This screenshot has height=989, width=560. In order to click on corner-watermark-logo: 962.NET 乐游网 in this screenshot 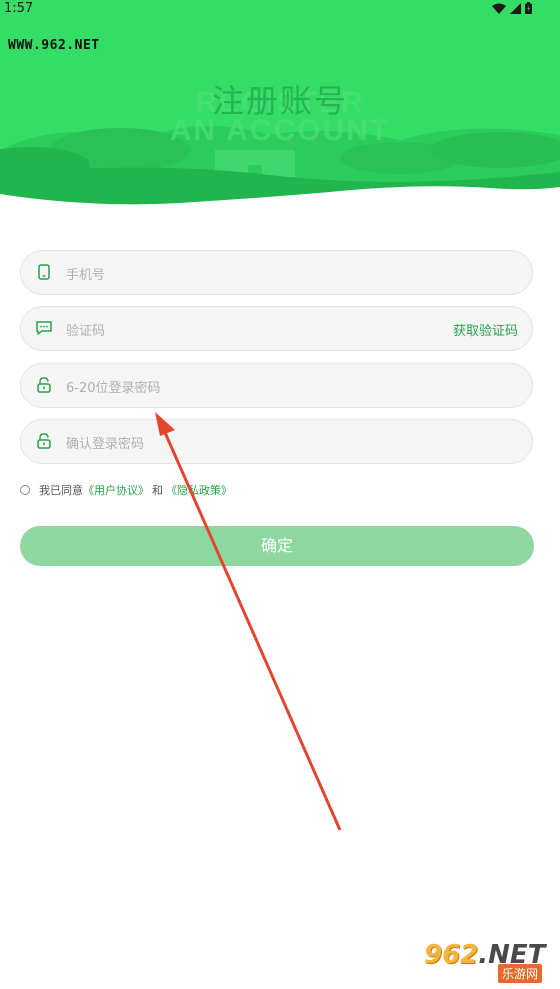, I will do `click(489, 962)`.